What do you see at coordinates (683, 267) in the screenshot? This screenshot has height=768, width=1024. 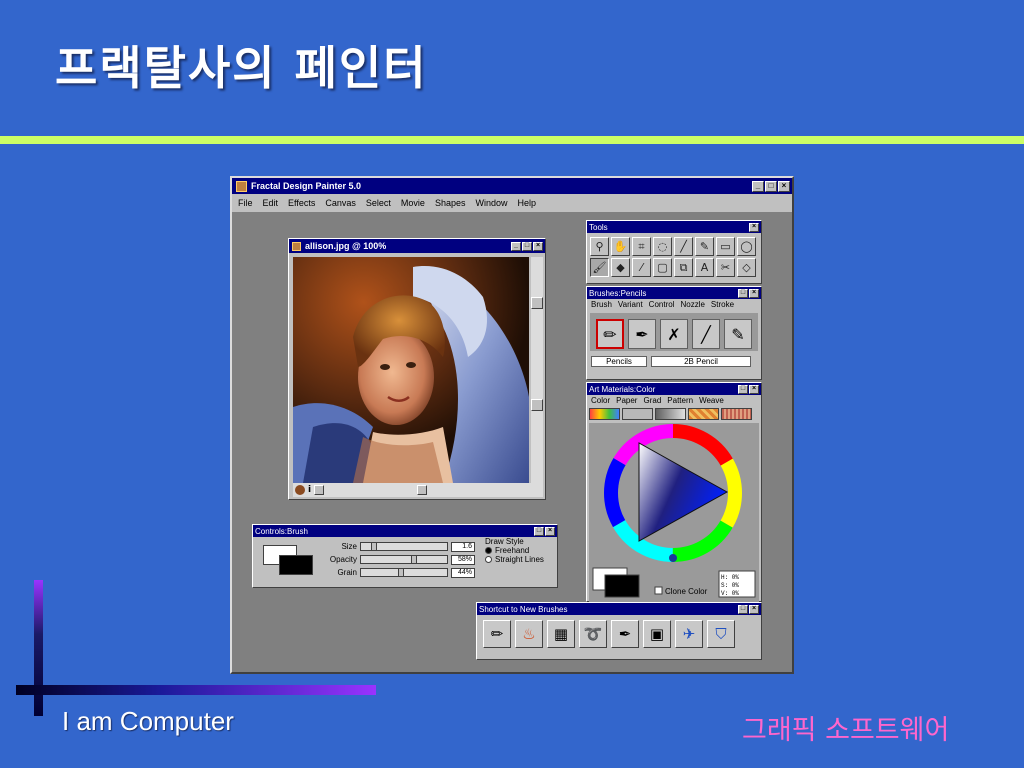 I see `floater-icon: ⧉` at bounding box center [683, 267].